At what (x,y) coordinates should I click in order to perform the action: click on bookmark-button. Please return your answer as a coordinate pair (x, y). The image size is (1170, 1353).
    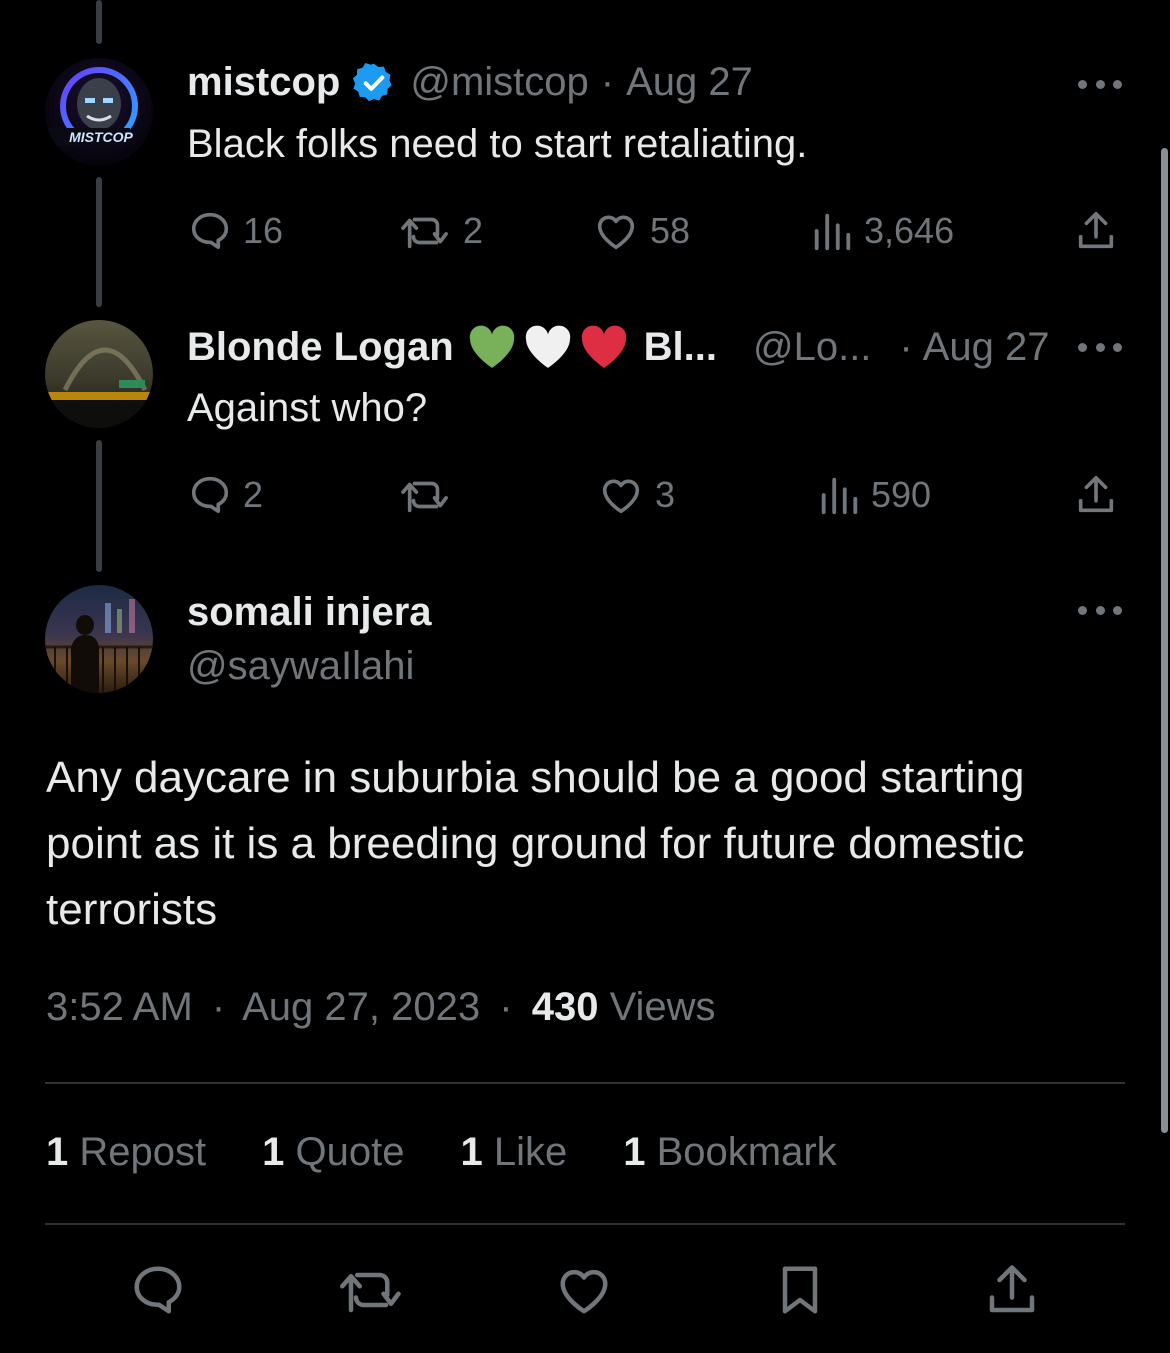
    Looking at the image, I should click on (800, 1292).